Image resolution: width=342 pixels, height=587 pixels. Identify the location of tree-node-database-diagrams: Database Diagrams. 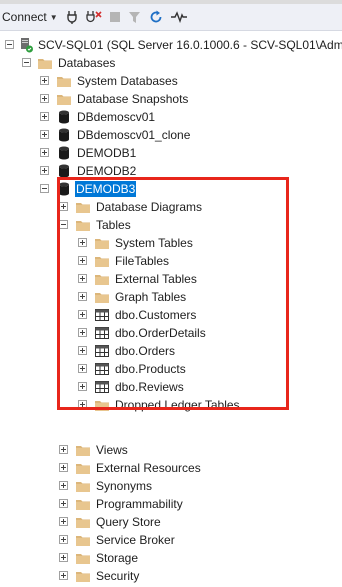
(171, 207).